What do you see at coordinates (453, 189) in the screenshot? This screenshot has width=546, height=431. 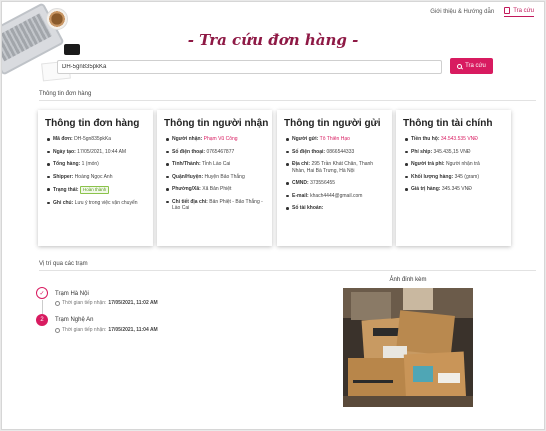 I see `finance-value-item: Giá trị hàng: 345.345 VNĐ` at bounding box center [453, 189].